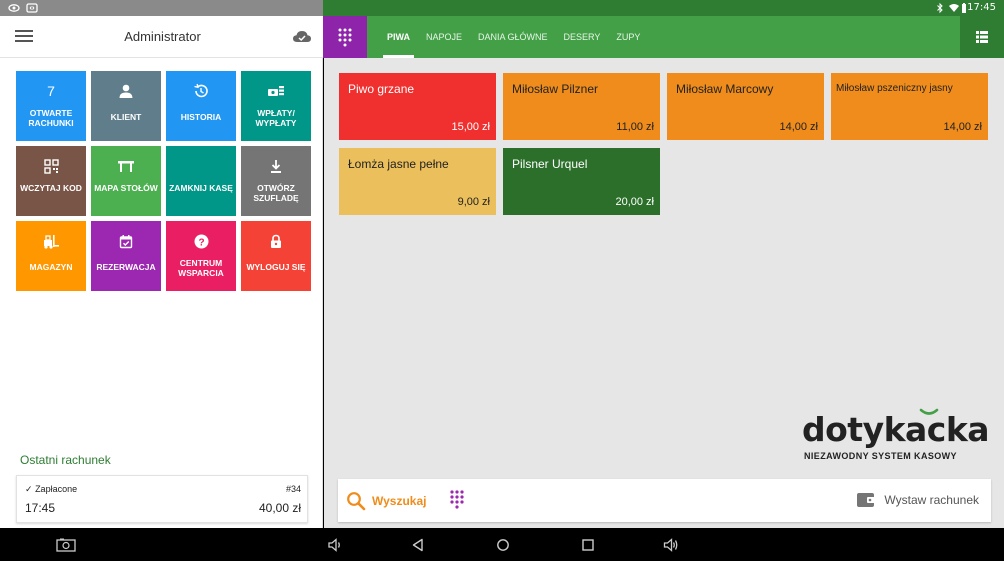  Describe the element at coordinates (555, 89) in the screenshot. I see `product-name: Miłosław Pilzner` at that location.